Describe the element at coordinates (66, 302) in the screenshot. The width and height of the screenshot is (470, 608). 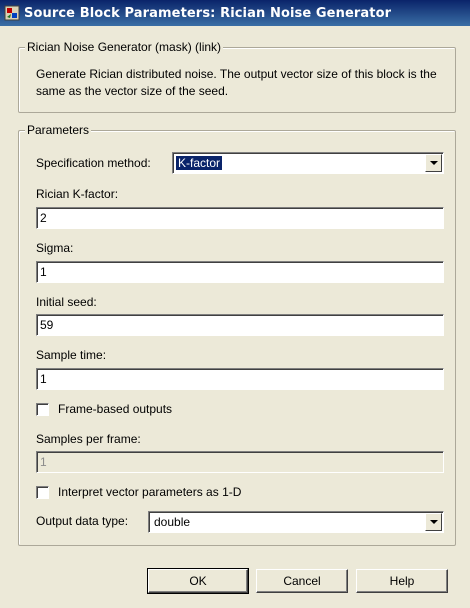
I see `seed-label: Initial seed:` at that location.